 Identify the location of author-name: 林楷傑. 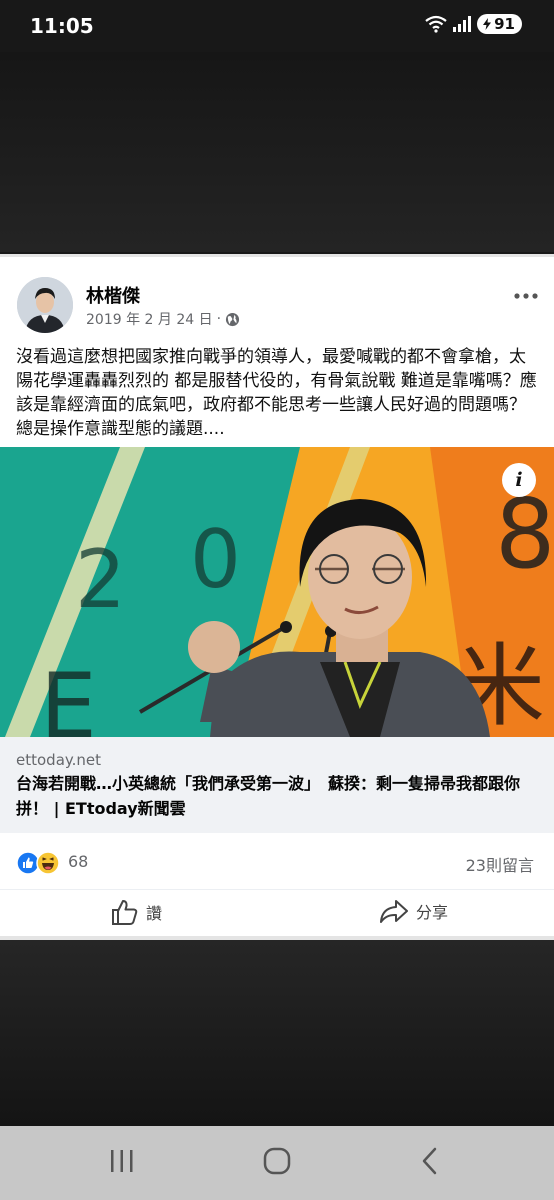
(113, 295).